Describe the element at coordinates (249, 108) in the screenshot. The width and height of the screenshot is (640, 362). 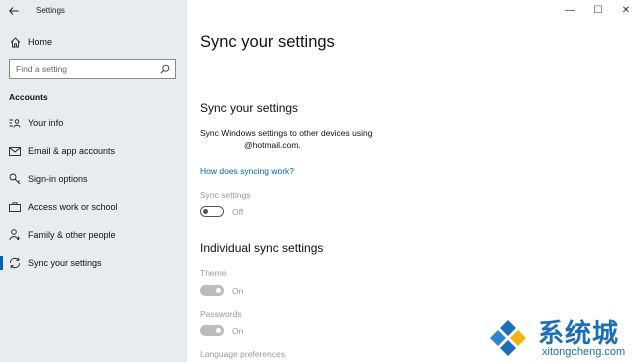
I see `sync-section-title: Sync your settings` at that location.